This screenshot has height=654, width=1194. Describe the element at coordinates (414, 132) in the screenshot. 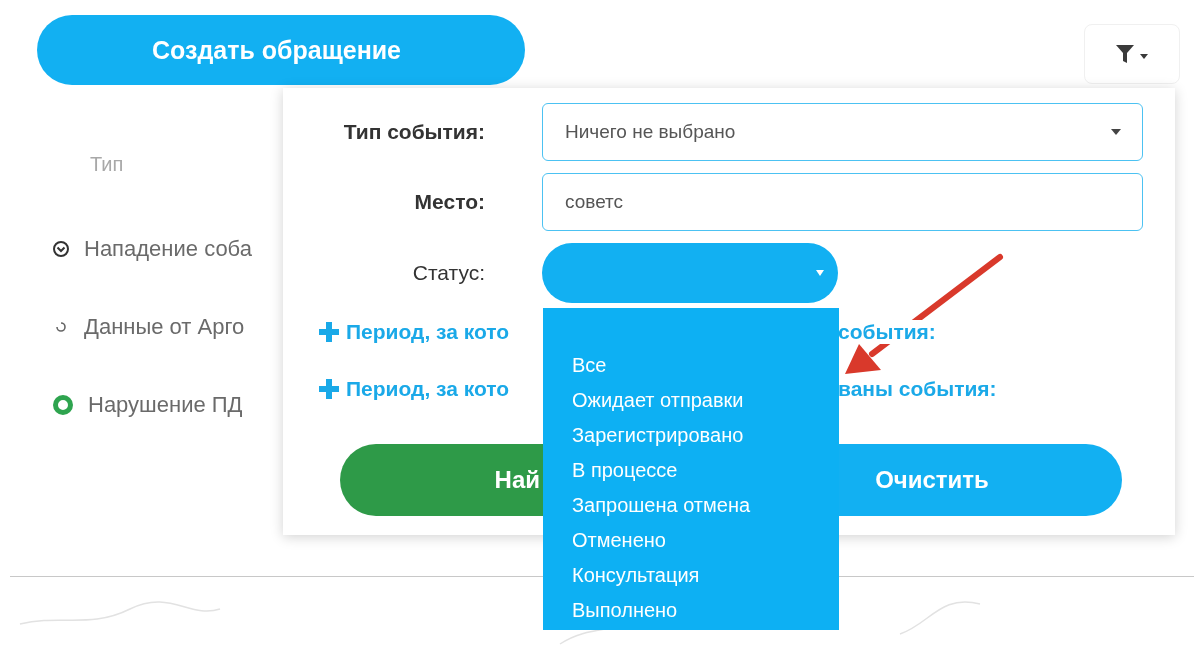

I see `field-label: Тип события:` at that location.